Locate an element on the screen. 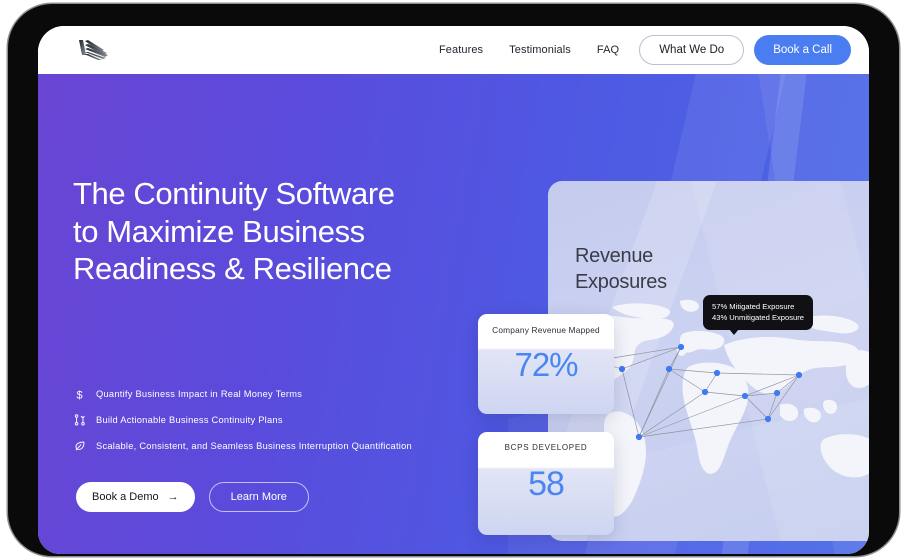 Image resolution: width=907 pixels, height=560 pixels. stat-card-company-revenue-mapped: Company Revenue Mapped 72% is located at coordinates (546, 364).